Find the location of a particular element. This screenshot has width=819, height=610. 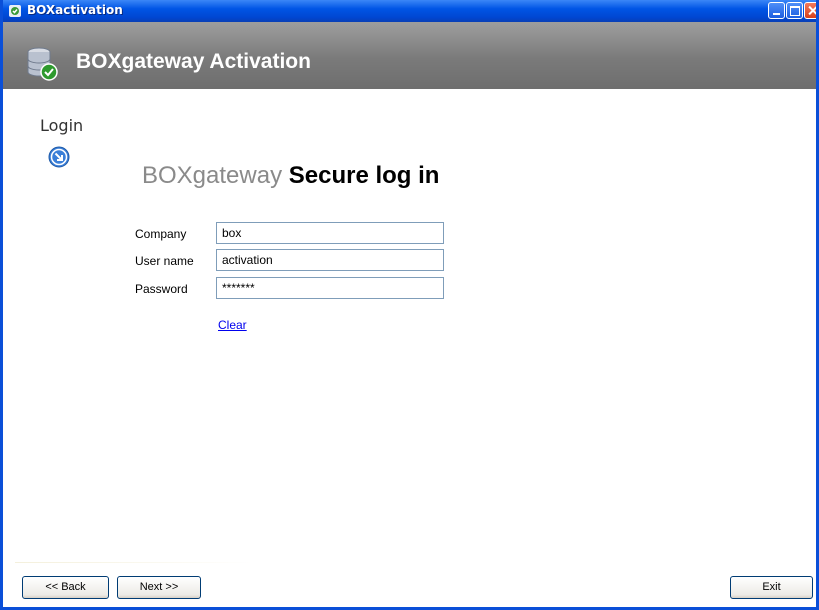

username-field: activation is located at coordinates (330, 260).